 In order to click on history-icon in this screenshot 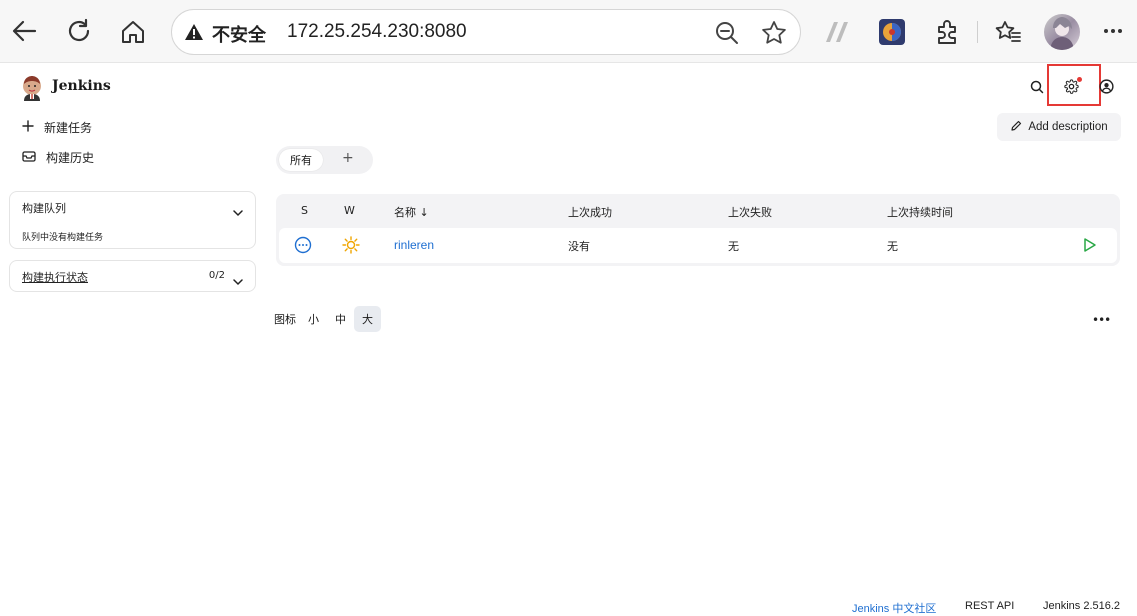, I will do `click(29, 157)`.